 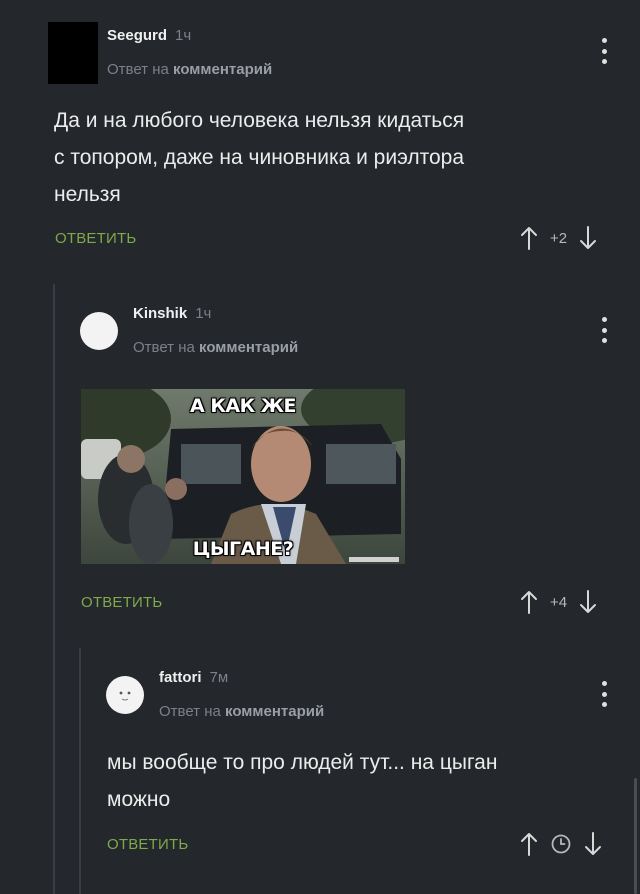 I want to click on meme-caption-top: А КАК ЖЕ, so click(x=243, y=406).